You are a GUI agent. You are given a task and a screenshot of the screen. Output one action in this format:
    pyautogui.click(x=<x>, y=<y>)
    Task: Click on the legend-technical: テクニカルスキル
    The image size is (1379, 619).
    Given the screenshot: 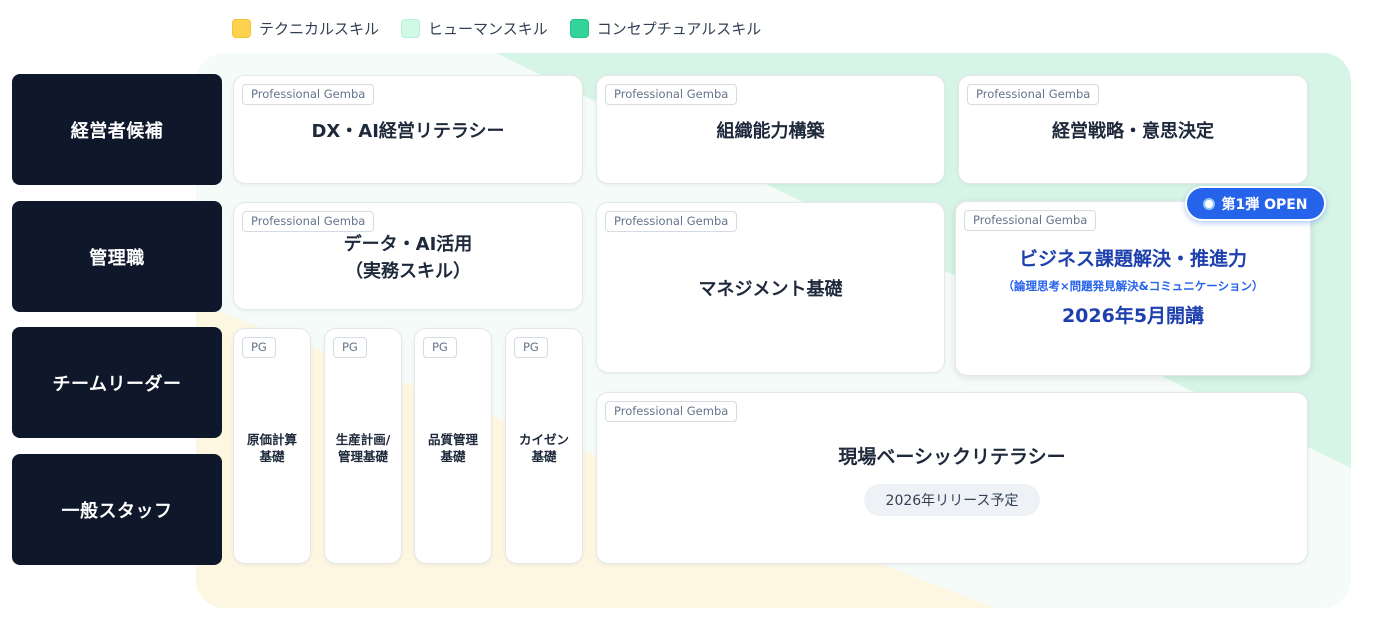 What is the action you would take?
    pyautogui.click(x=305, y=28)
    